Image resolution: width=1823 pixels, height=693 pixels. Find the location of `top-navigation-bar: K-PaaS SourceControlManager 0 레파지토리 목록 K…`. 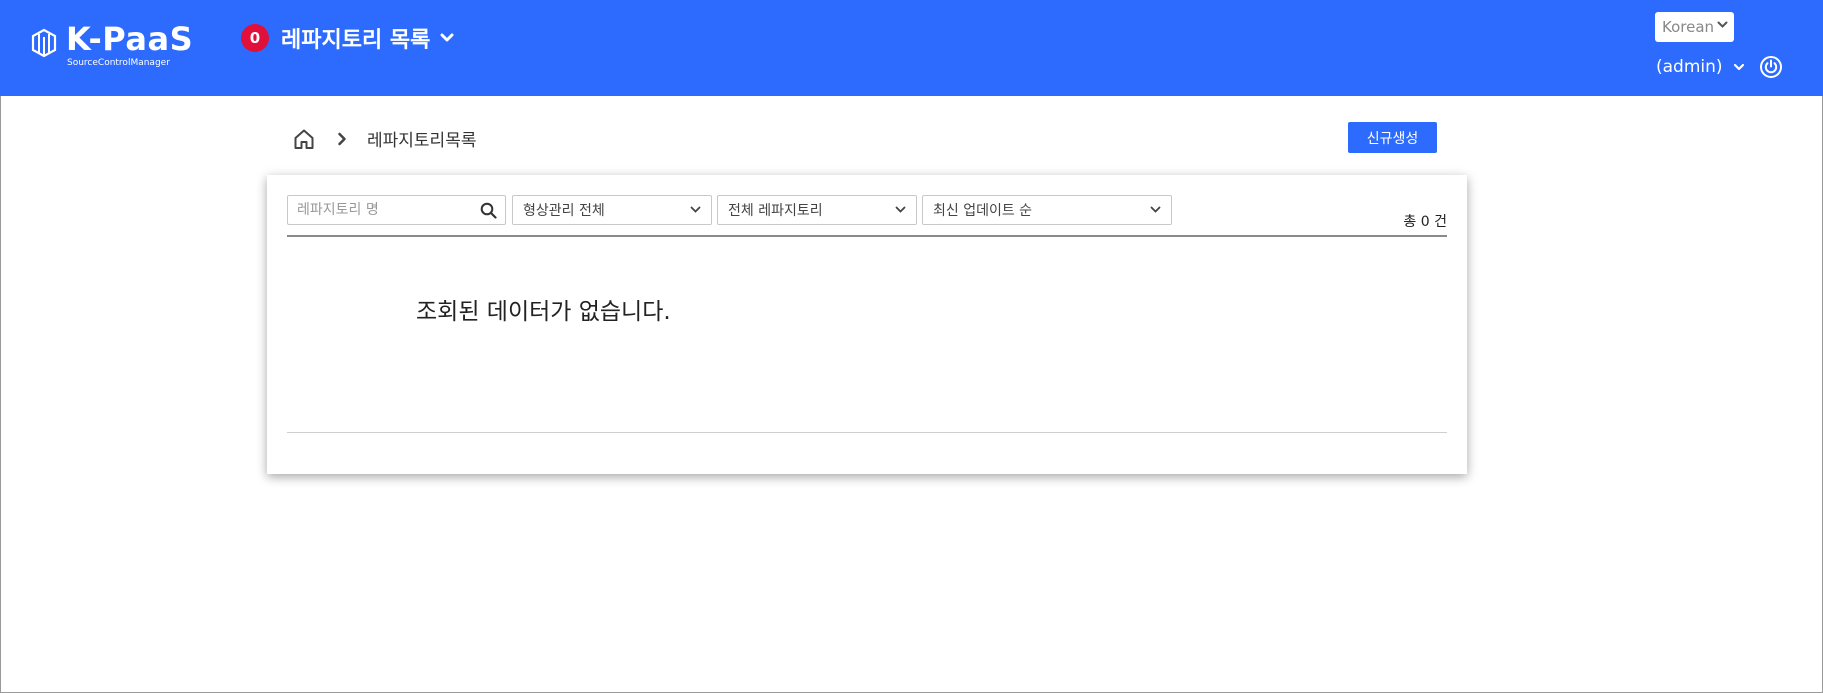

top-navigation-bar: K-PaaS SourceControlManager 0 레파지토리 목록 K… is located at coordinates (911, 48).